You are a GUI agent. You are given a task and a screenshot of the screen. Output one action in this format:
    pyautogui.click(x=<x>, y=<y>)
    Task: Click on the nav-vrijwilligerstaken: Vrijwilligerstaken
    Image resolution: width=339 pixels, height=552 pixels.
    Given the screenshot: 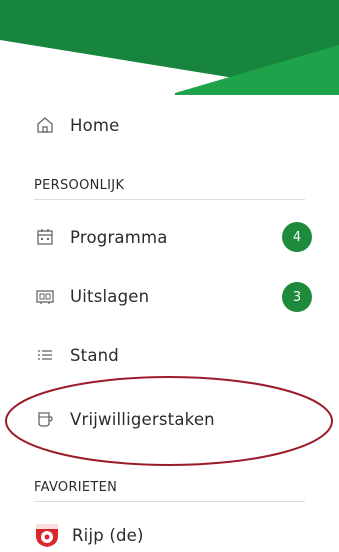 What is the action you would take?
    pyautogui.click(x=124, y=419)
    